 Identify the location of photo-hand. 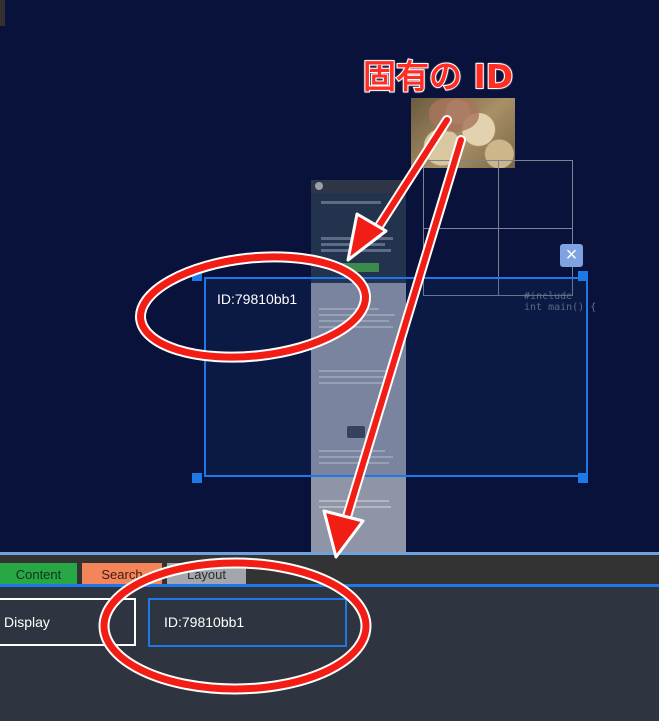
(454, 115).